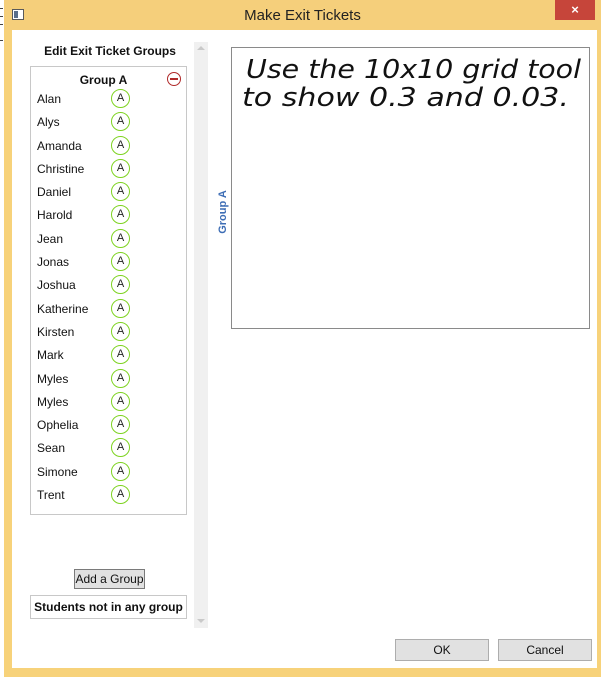  What do you see at coordinates (107, 239) in the screenshot?
I see `student-row: Jean A` at bounding box center [107, 239].